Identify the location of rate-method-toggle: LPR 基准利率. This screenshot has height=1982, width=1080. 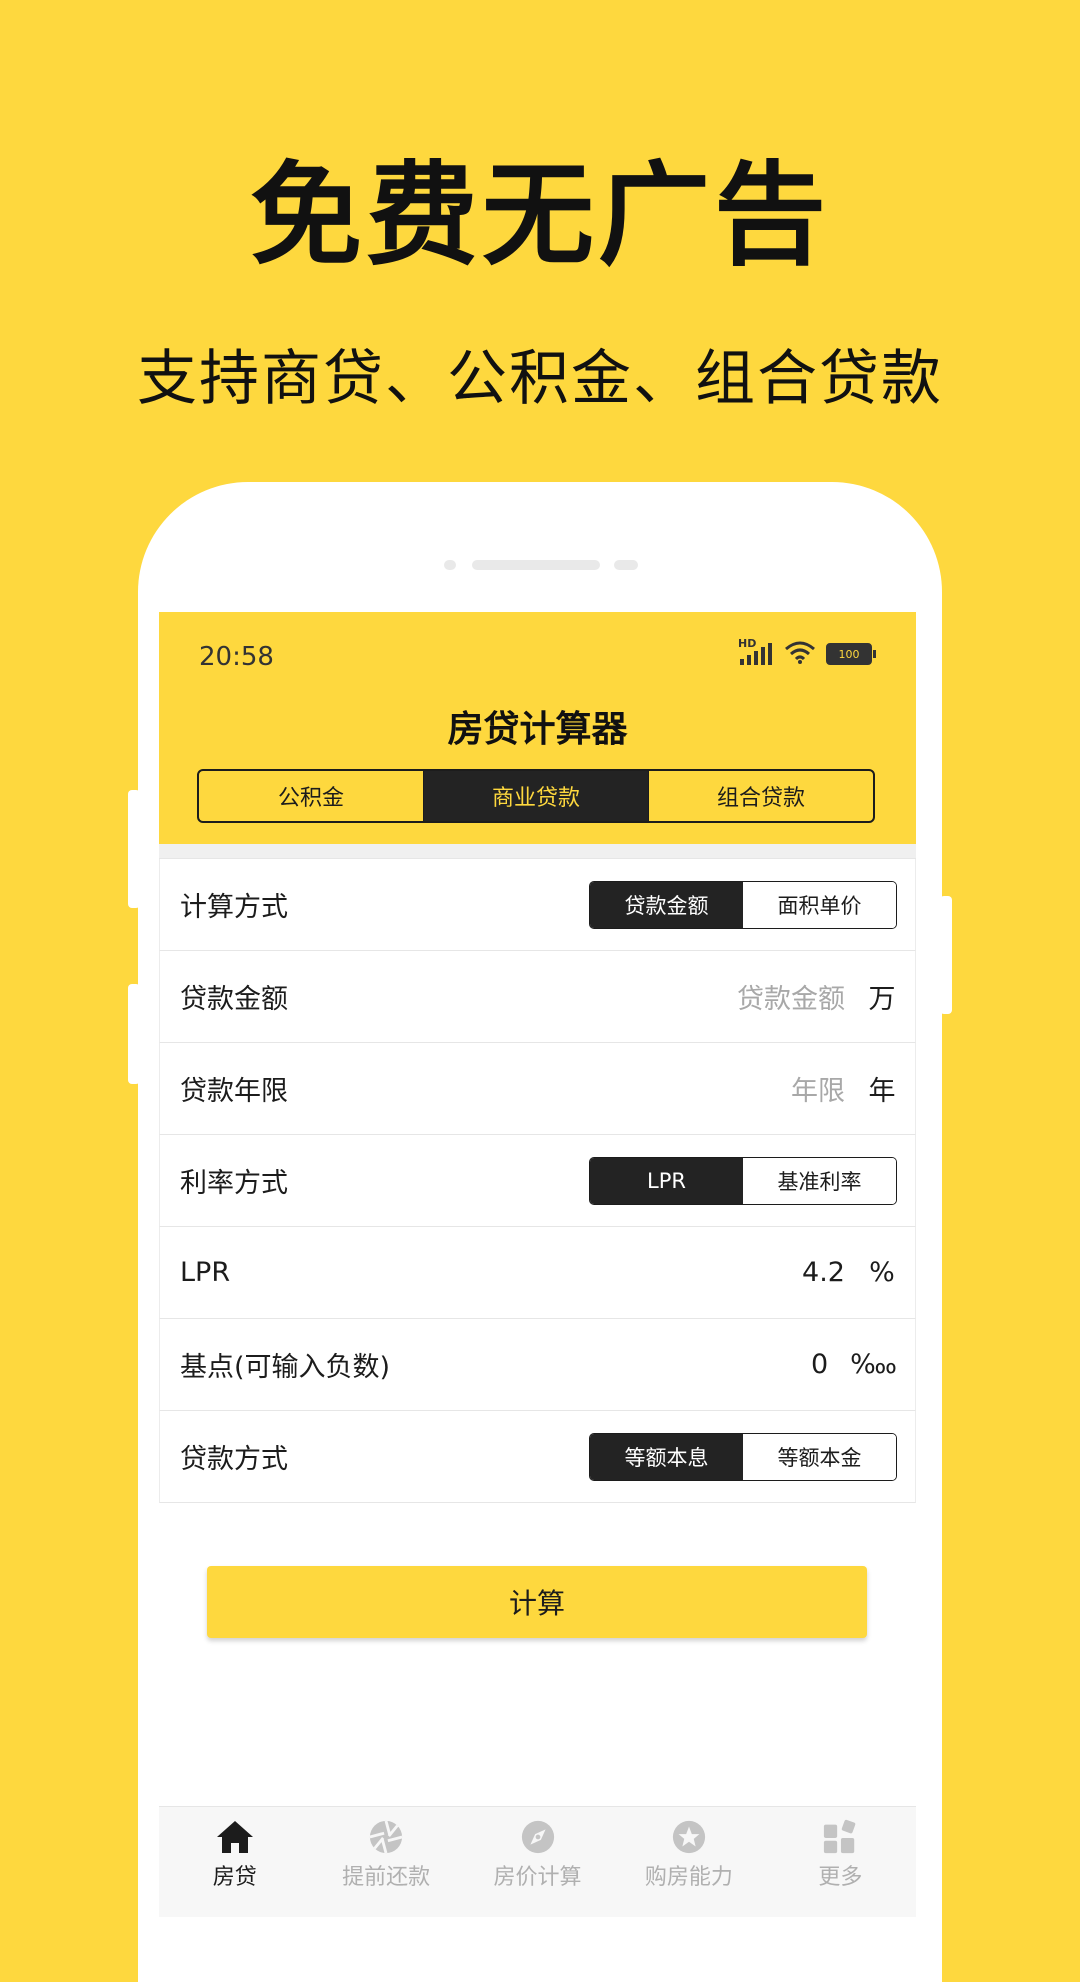
(743, 1180).